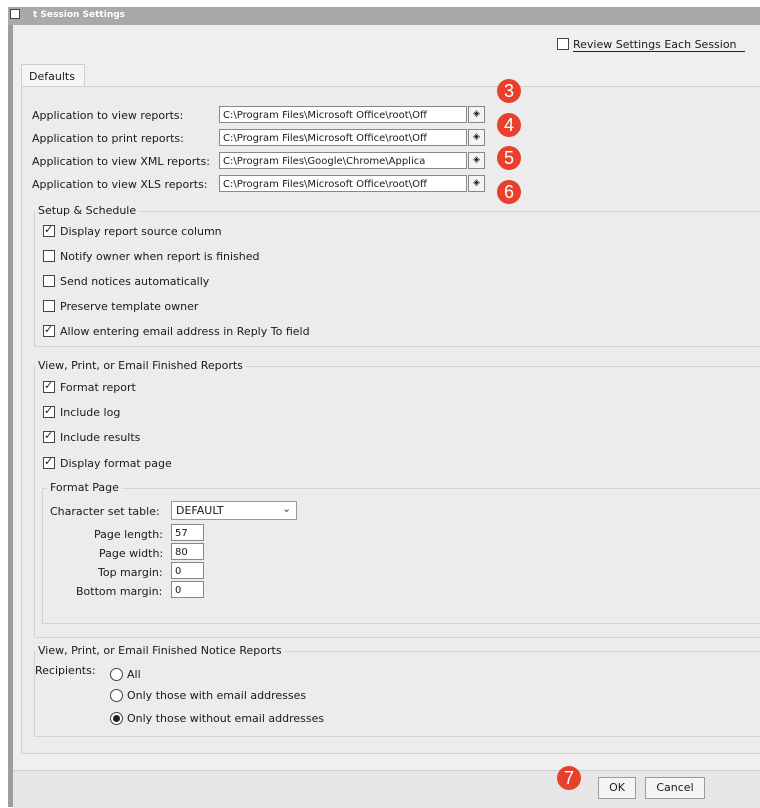  I want to click on recipients-with-email-label: Only those with email addresses, so click(217, 695).